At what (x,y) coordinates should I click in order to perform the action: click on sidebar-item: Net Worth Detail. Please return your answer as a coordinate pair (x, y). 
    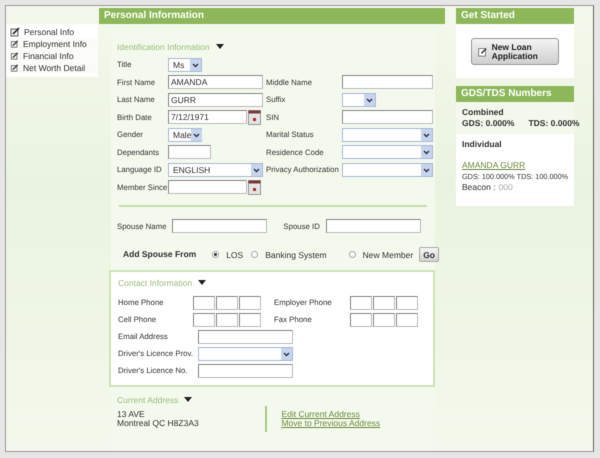
    Looking at the image, I should click on (54, 67).